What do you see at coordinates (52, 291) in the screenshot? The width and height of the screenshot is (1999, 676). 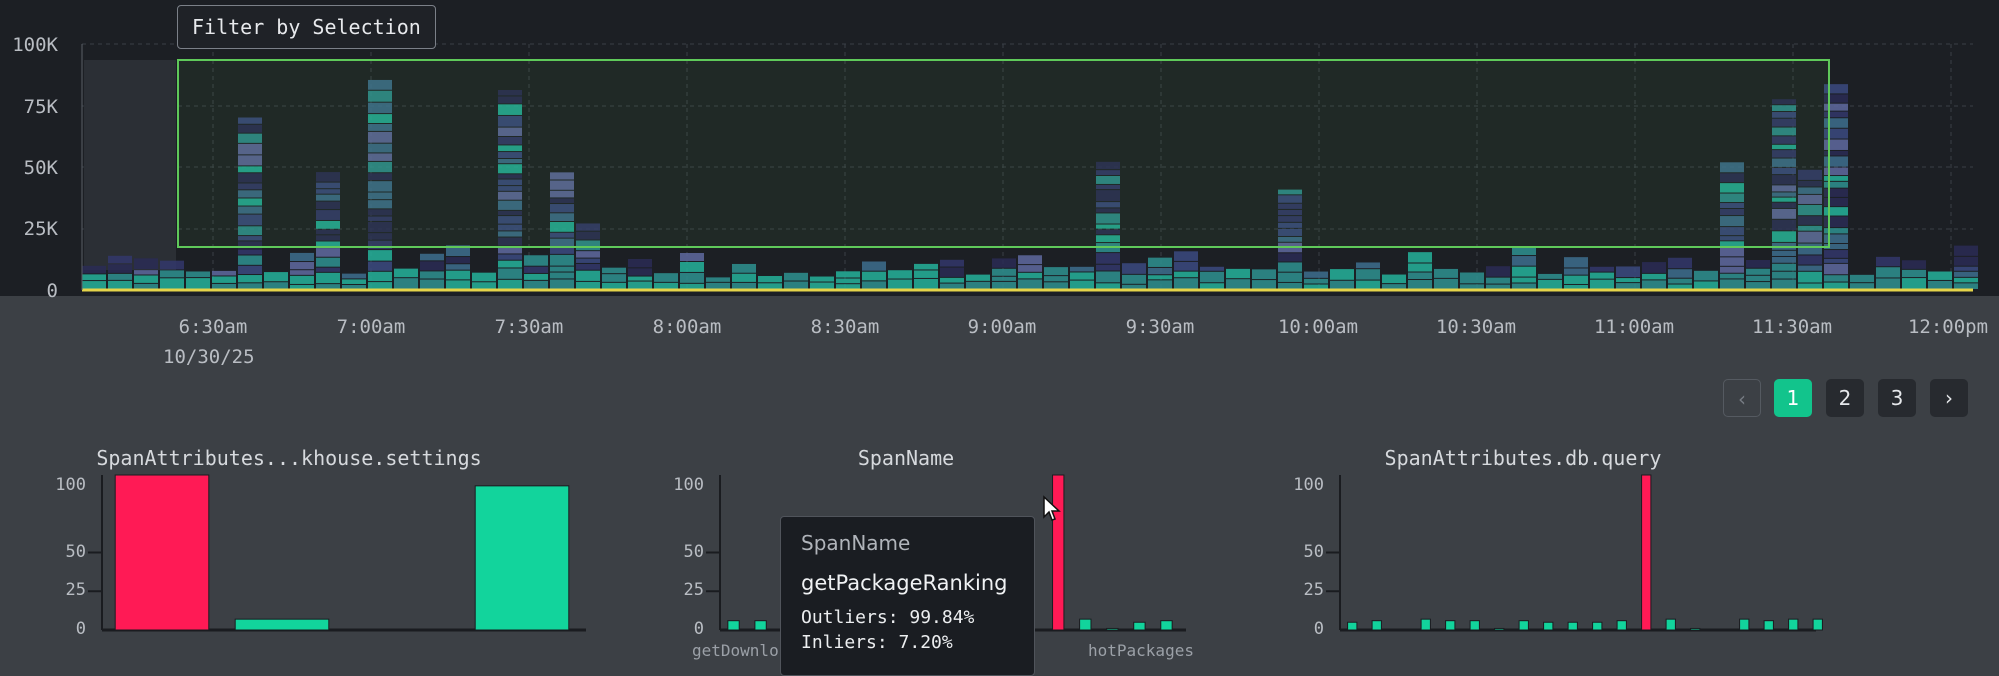 I see `heatmap-y-tick: 0` at bounding box center [52, 291].